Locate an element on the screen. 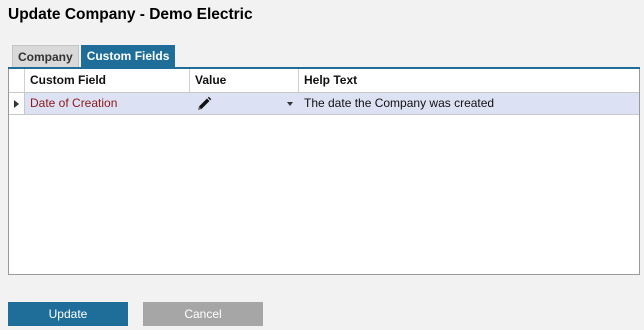 The height and width of the screenshot is (330, 644). chevron-down-icon is located at coordinates (290, 104).